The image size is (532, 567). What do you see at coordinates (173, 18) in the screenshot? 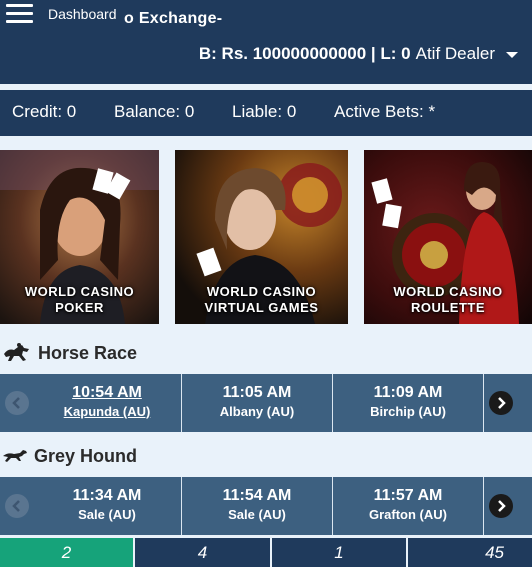
I see `brand-name: o Exchange-` at bounding box center [173, 18].